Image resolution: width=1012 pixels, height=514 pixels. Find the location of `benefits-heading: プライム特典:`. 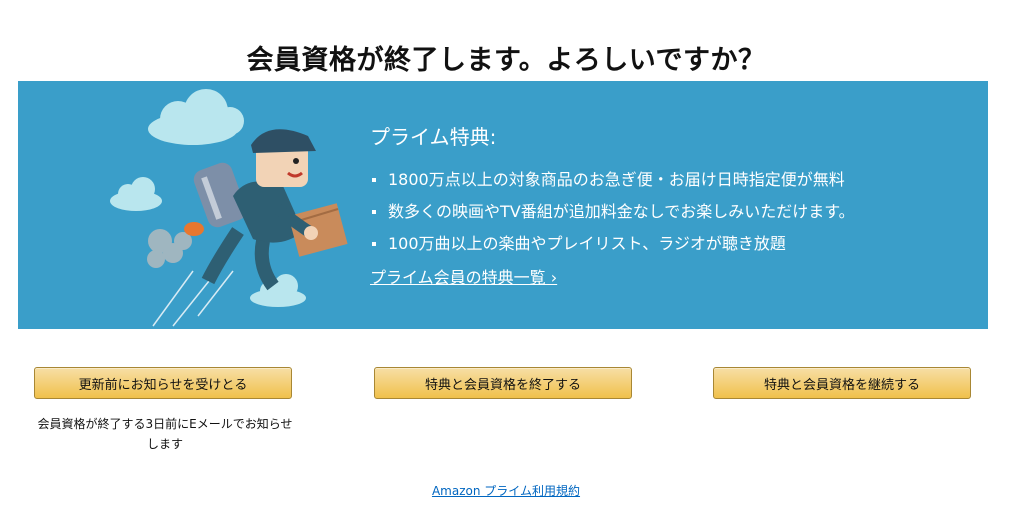

benefits-heading: プライム特典: is located at coordinates (433, 137).